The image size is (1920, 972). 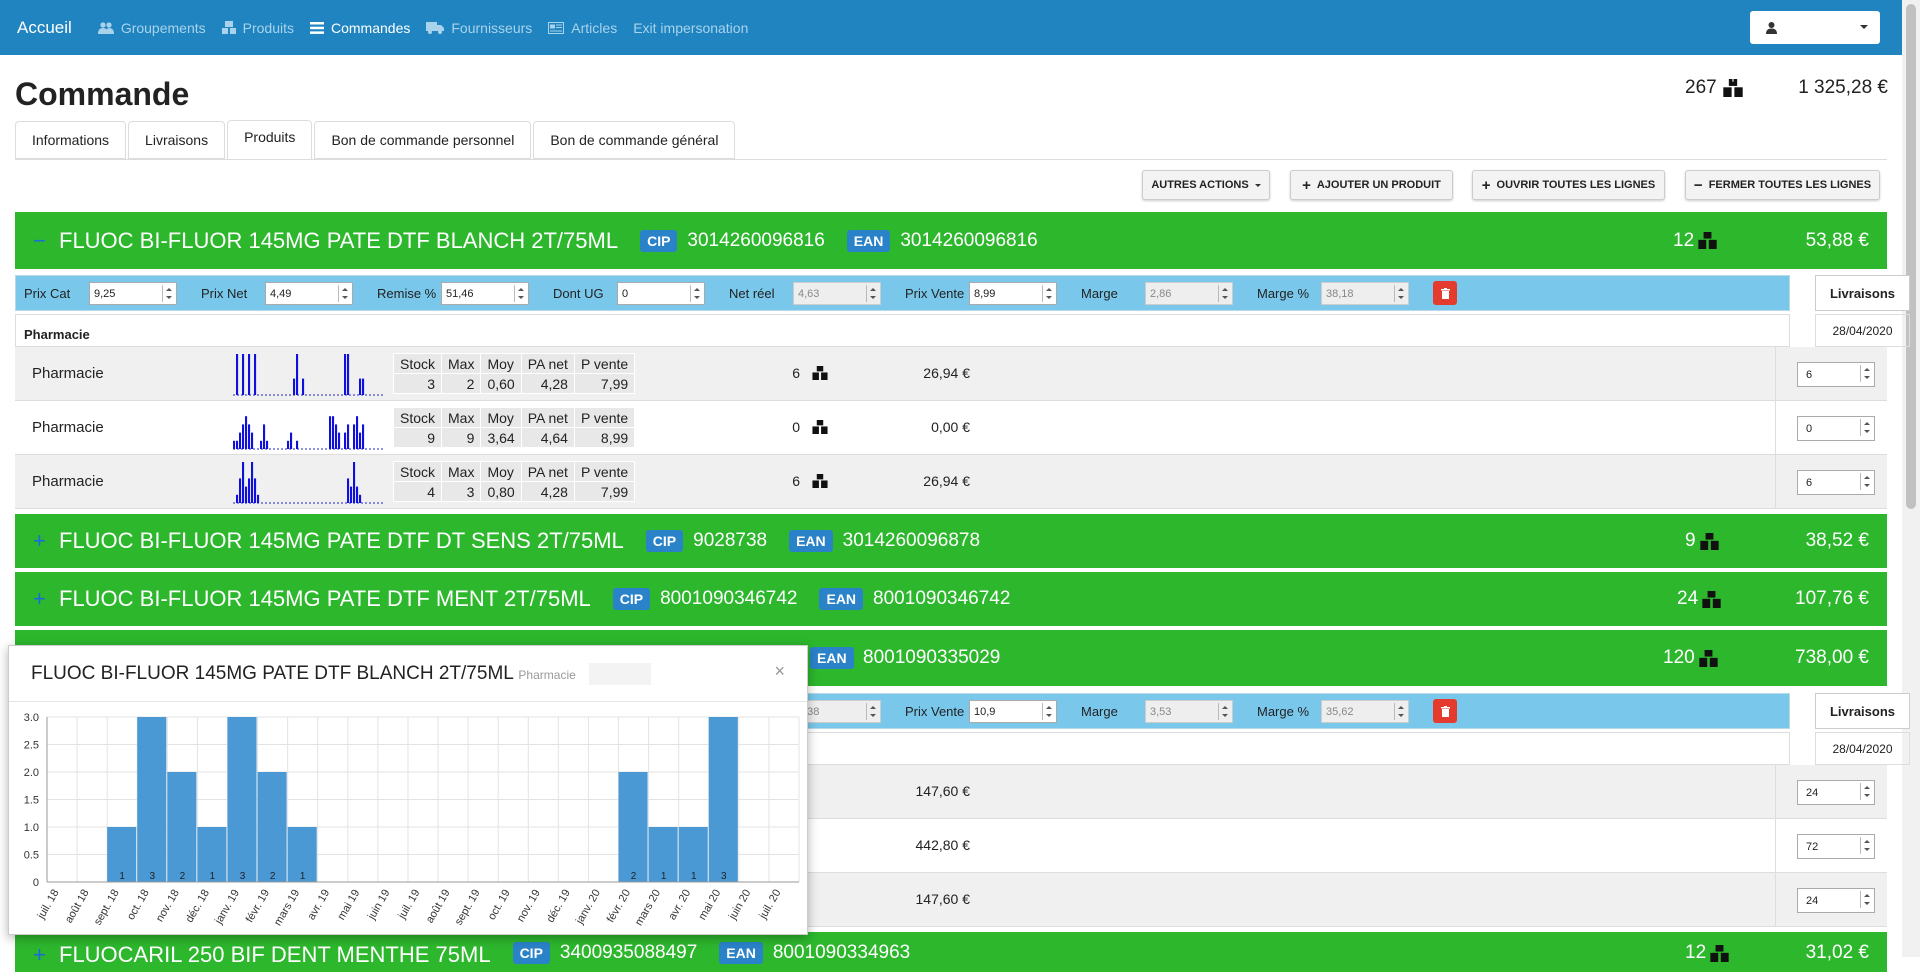 What do you see at coordinates (1836, 428) in the screenshot?
I see `delivery-qty-input: 0` at bounding box center [1836, 428].